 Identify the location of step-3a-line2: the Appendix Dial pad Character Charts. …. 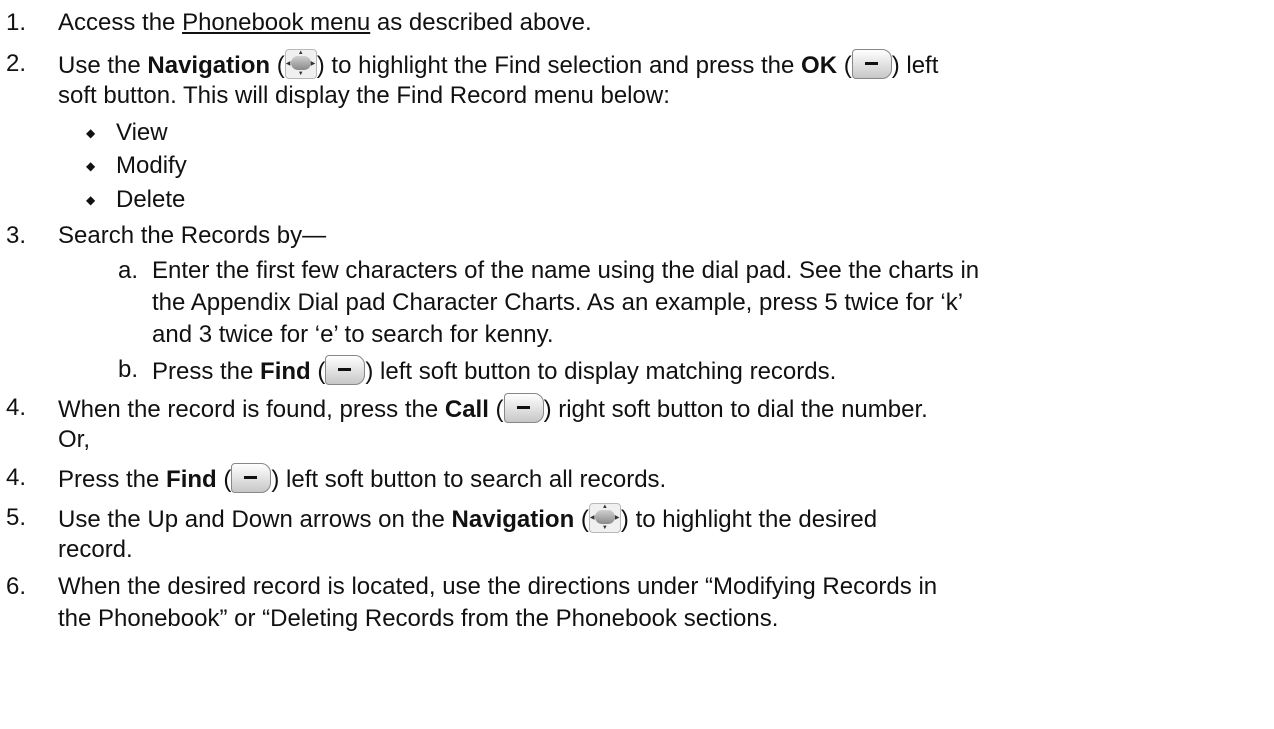
(558, 302).